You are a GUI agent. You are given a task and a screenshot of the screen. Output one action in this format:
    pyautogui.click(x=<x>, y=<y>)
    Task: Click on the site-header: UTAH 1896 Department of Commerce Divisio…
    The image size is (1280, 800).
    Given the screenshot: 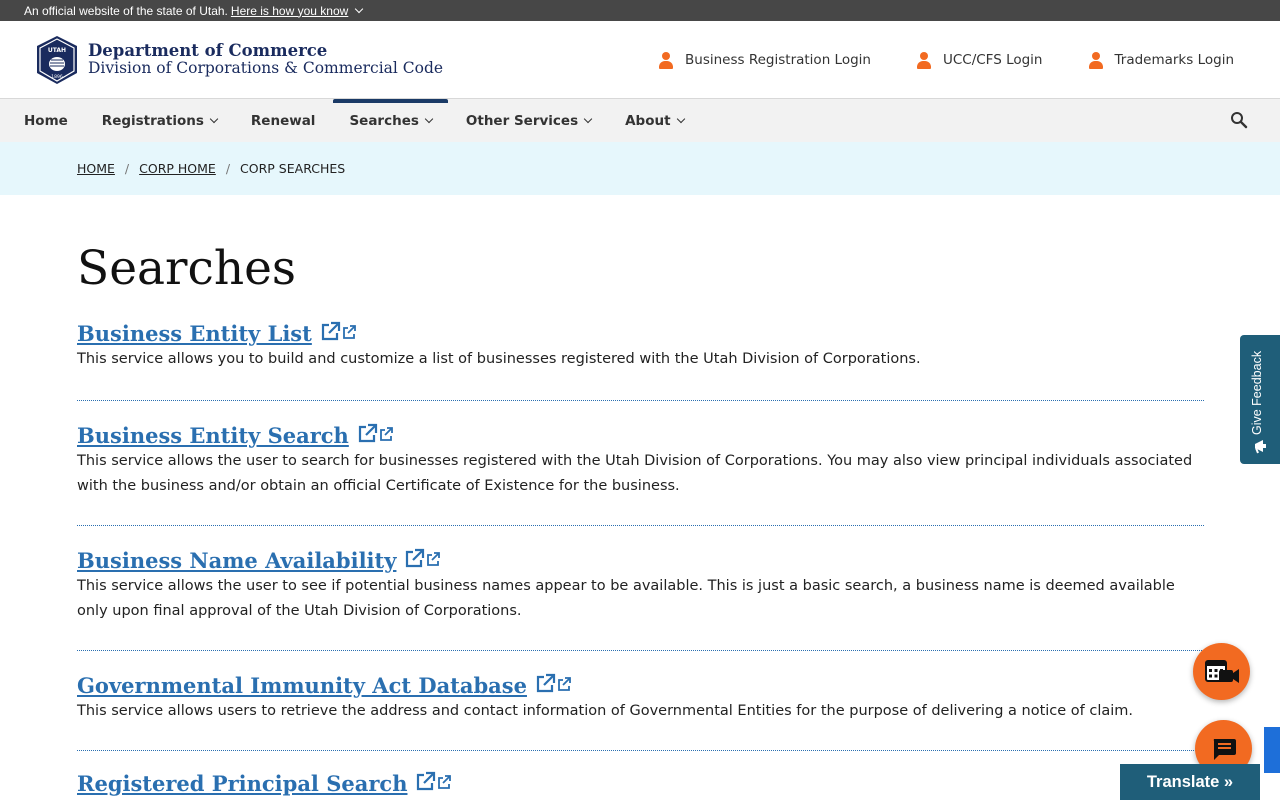 What is the action you would take?
    pyautogui.click(x=640, y=60)
    